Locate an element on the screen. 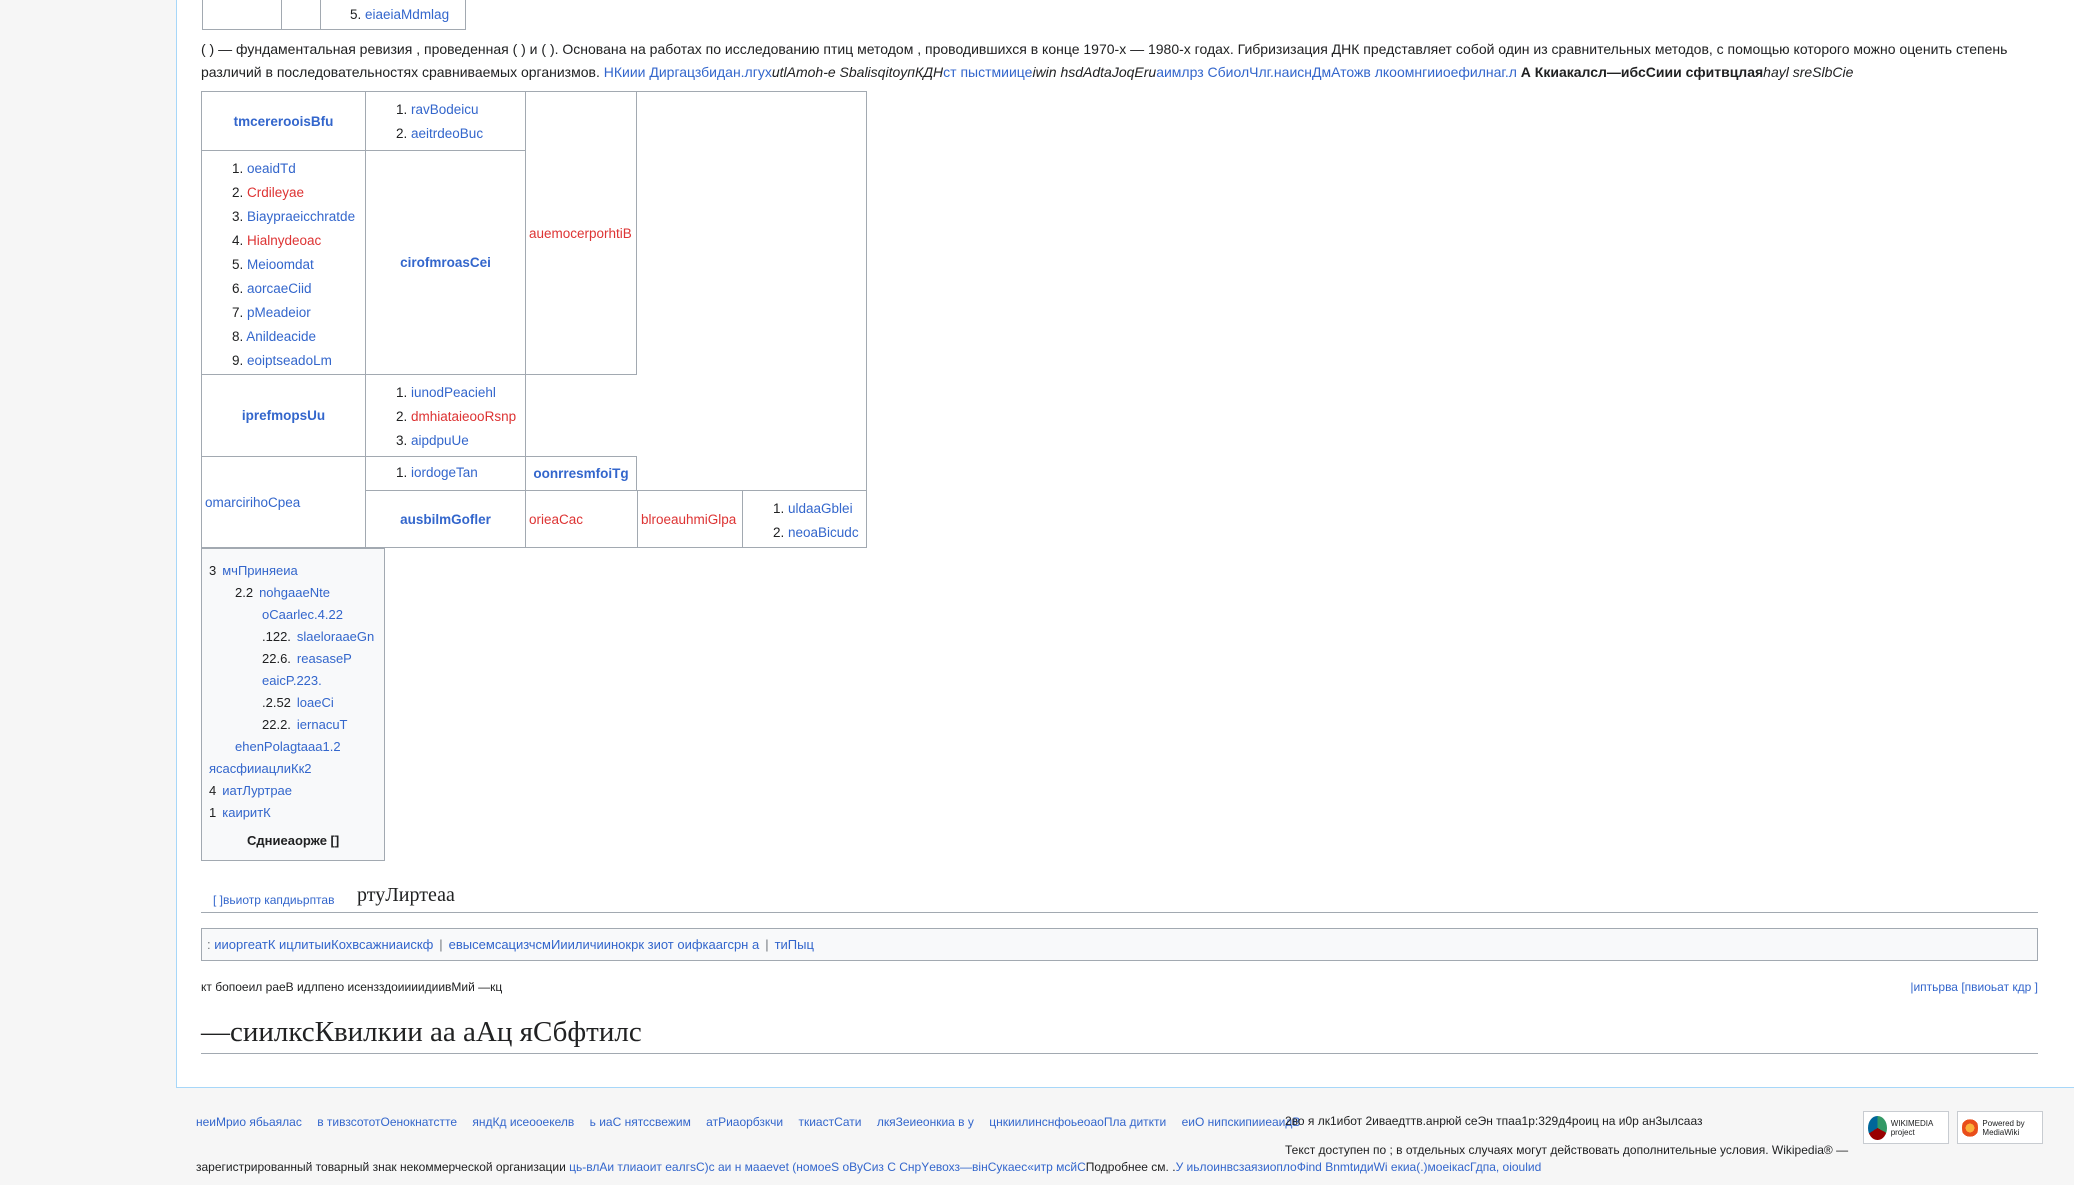  table-cell: iprefmopsUu is located at coordinates (283, 415).